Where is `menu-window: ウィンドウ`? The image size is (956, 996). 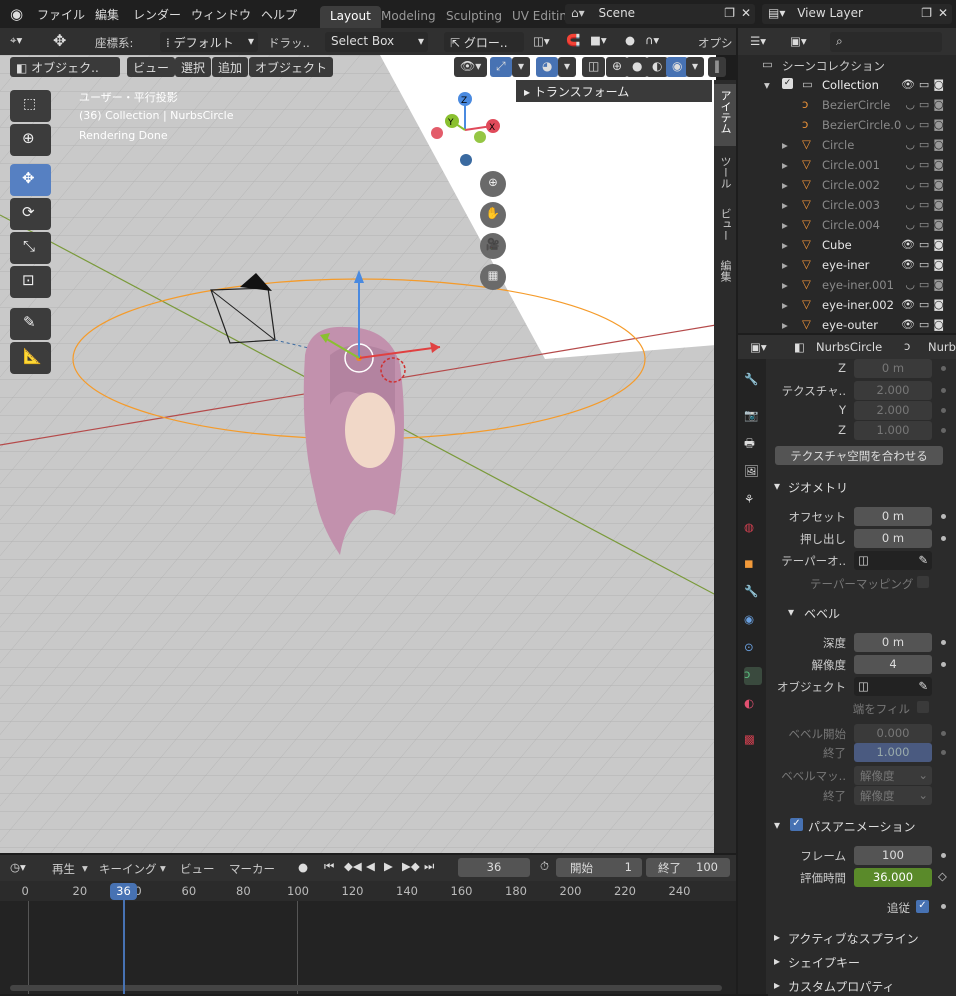 menu-window: ウィンドウ is located at coordinates (221, 14).